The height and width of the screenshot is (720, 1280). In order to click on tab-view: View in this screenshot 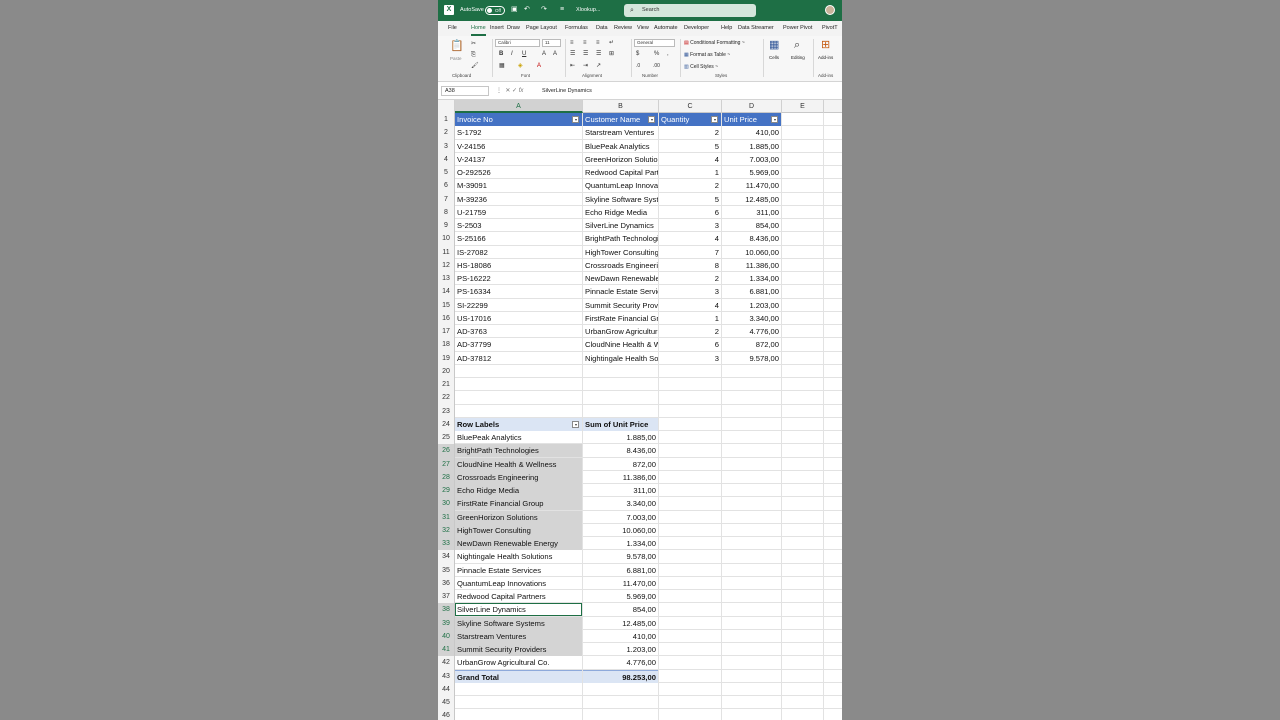, I will do `click(643, 28)`.